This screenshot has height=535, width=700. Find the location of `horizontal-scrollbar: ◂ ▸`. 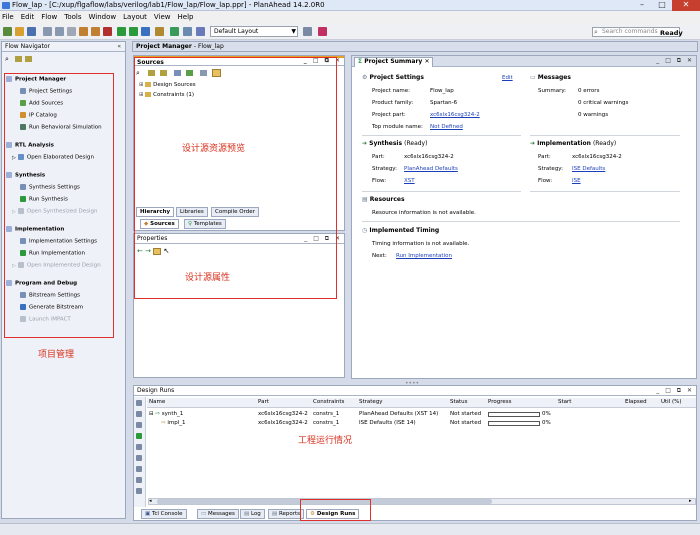

horizontal-scrollbar: ◂ ▸ is located at coordinates (422, 501).